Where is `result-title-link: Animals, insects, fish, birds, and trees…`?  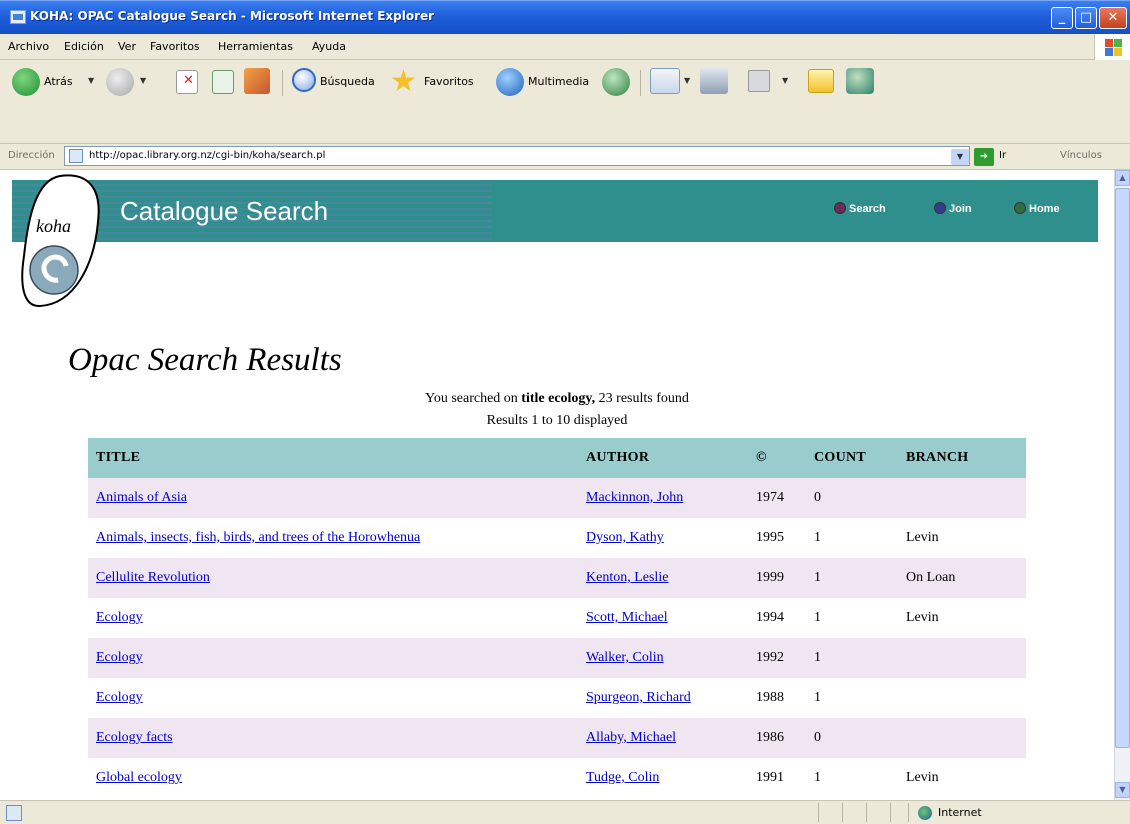 result-title-link: Animals, insects, fish, birds, and trees… is located at coordinates (258, 537).